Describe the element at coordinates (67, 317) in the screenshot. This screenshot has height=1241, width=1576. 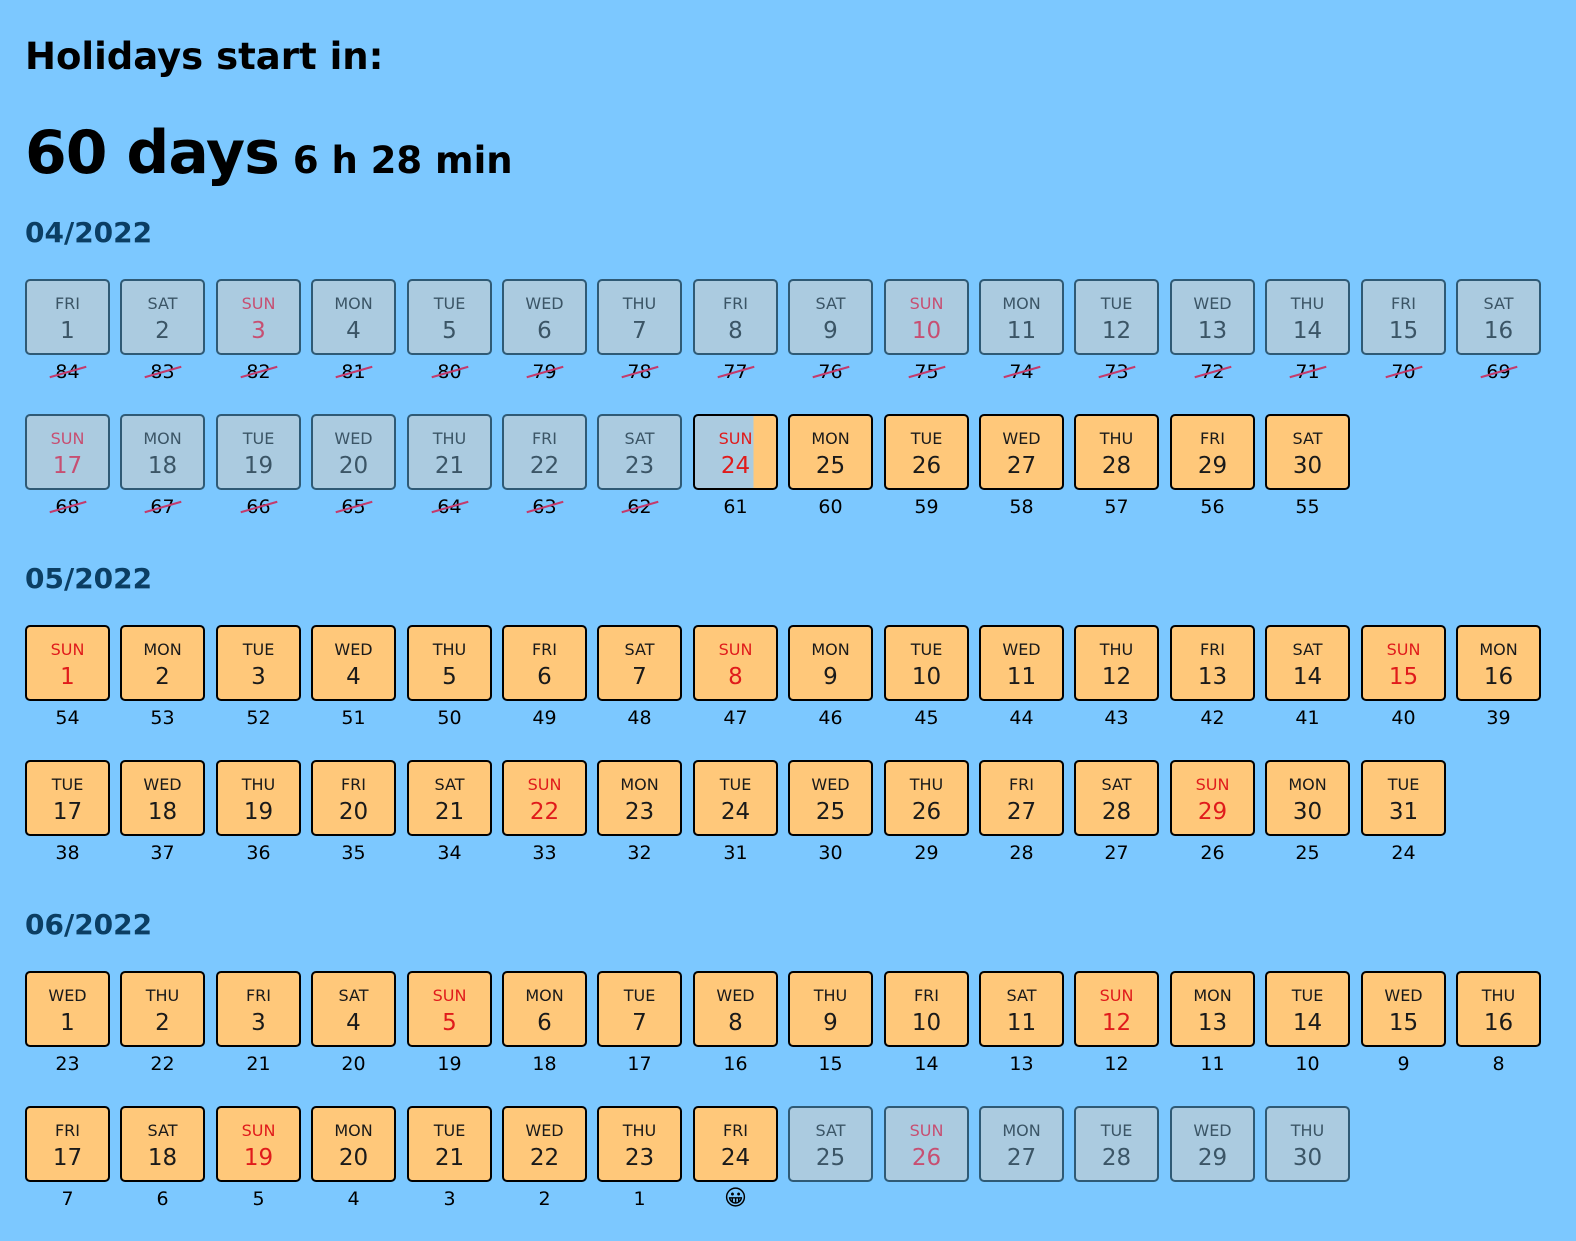
I see `day-box: FRI 1` at that location.